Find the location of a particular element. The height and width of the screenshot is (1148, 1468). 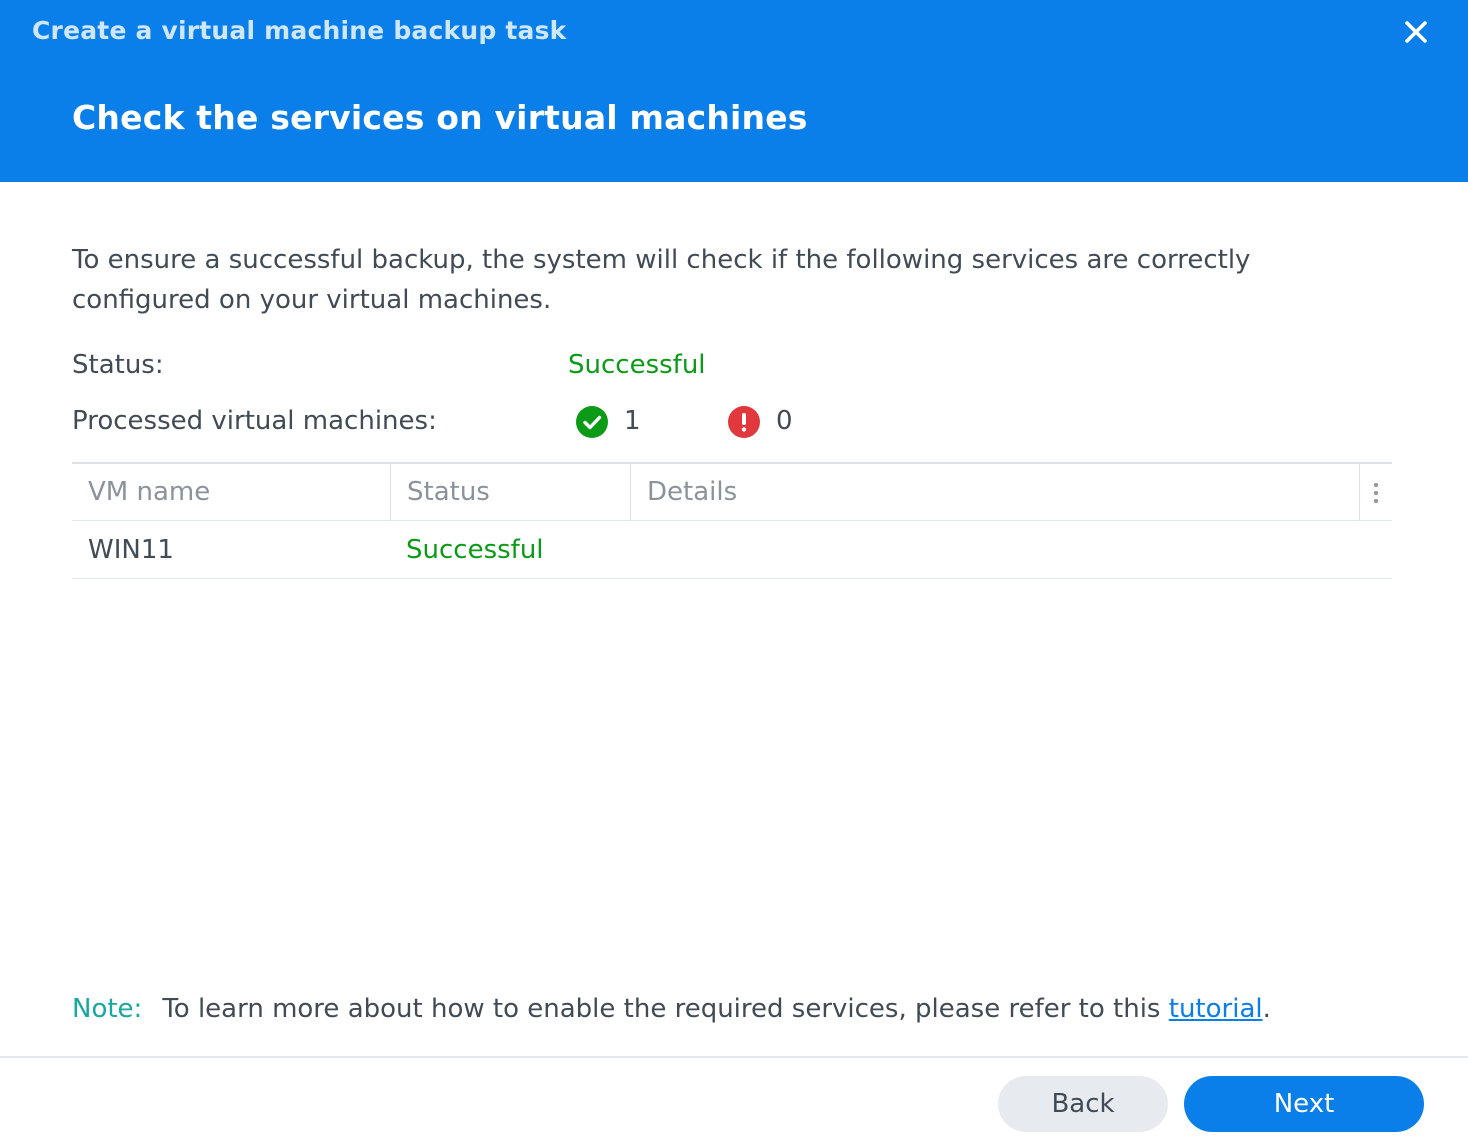

status-label: Status: is located at coordinates (118, 365).